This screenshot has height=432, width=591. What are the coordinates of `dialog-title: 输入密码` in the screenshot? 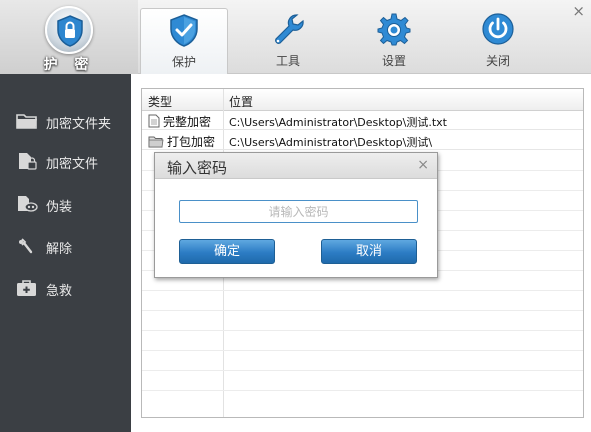 It's located at (197, 168).